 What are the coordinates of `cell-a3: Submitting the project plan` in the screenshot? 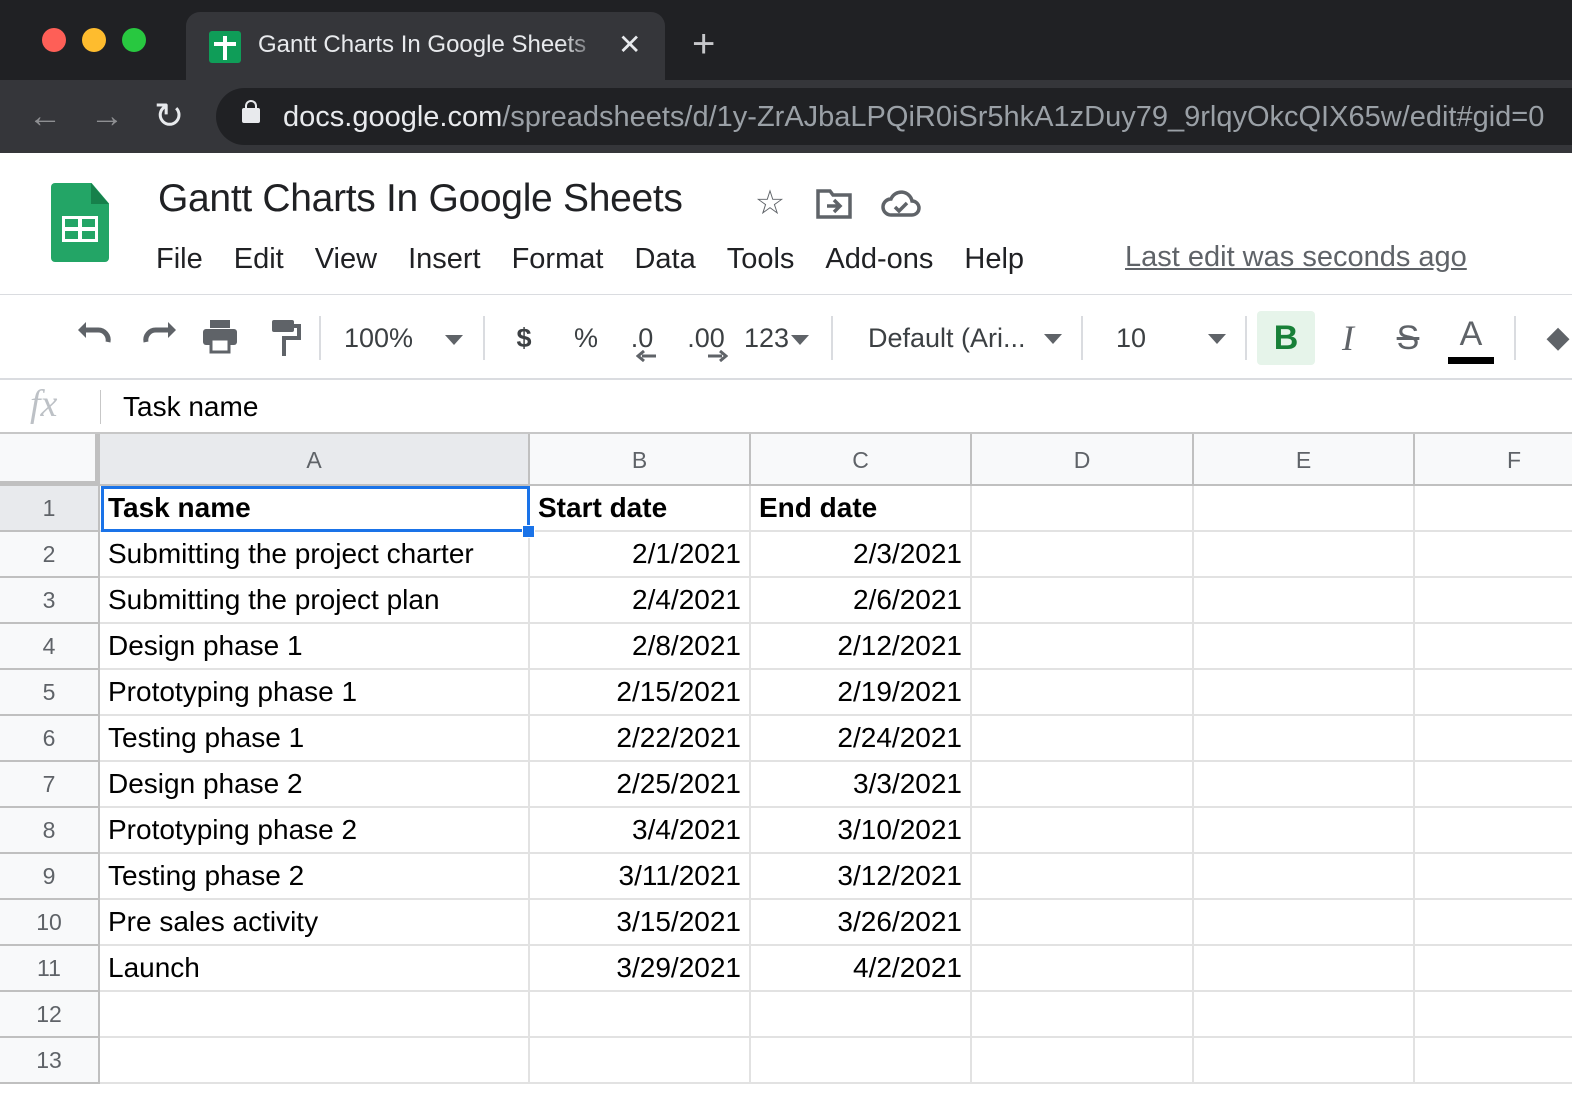 It's located at (315, 601).